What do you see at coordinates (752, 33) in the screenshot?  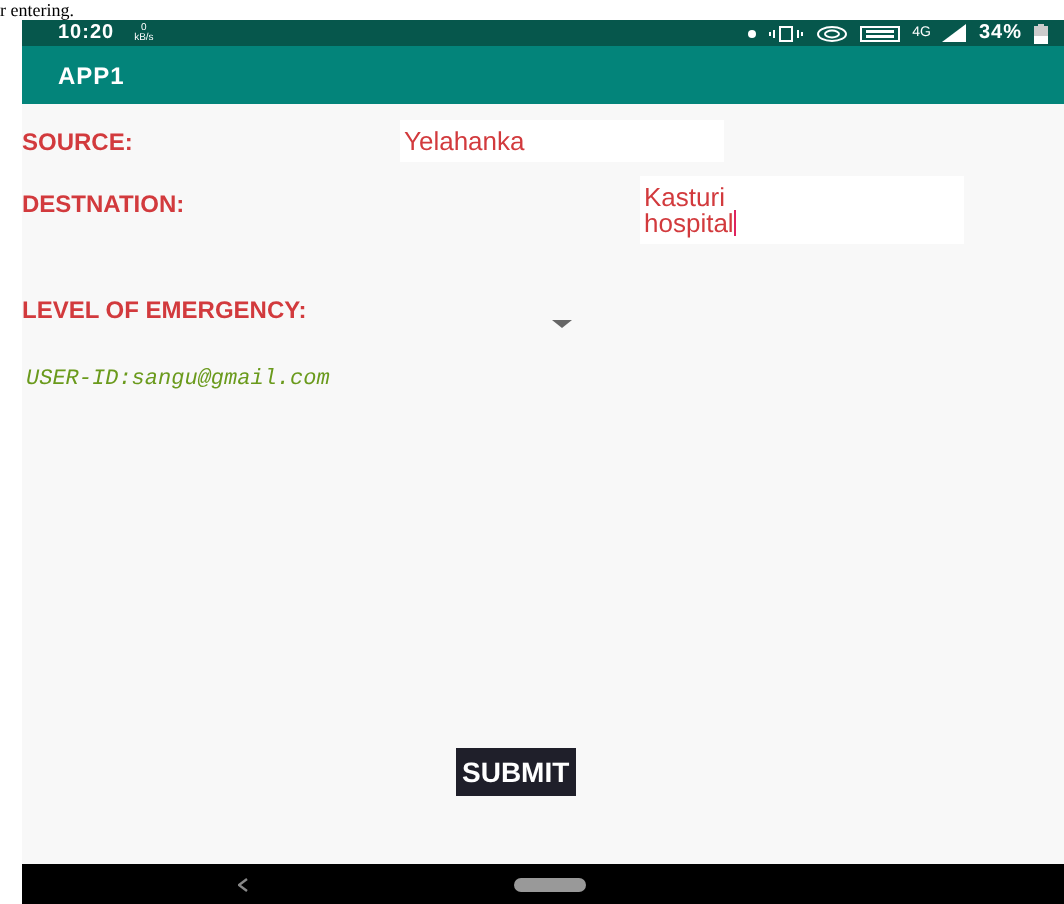 I see `dot-icon` at bounding box center [752, 33].